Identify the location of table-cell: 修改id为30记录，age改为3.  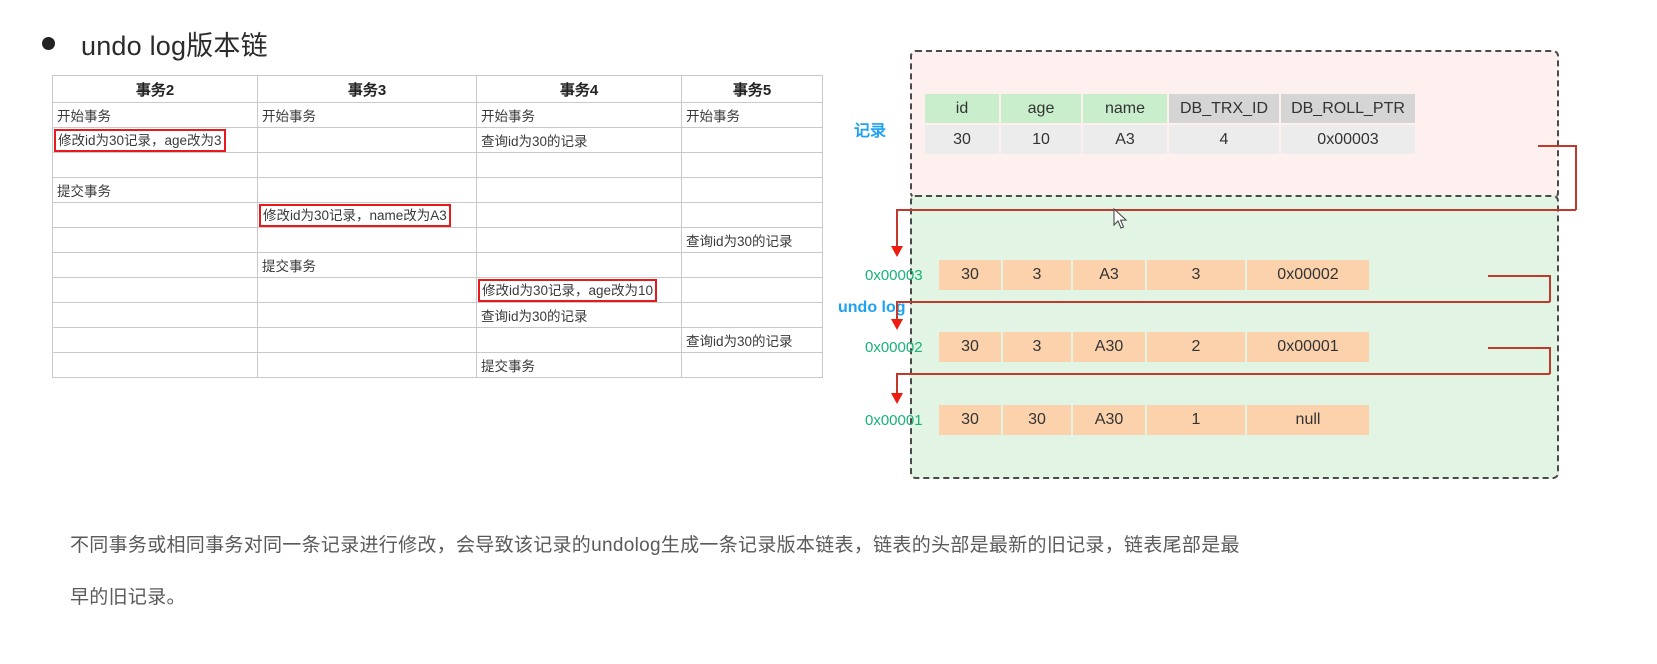
(155, 140).